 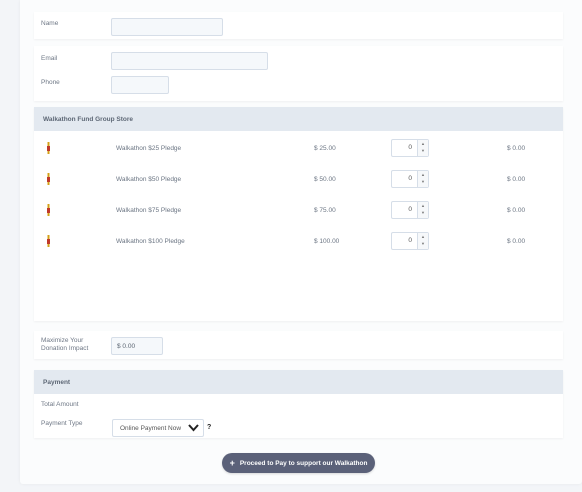 I want to click on product-price: $ 25.00, so click(x=325, y=148).